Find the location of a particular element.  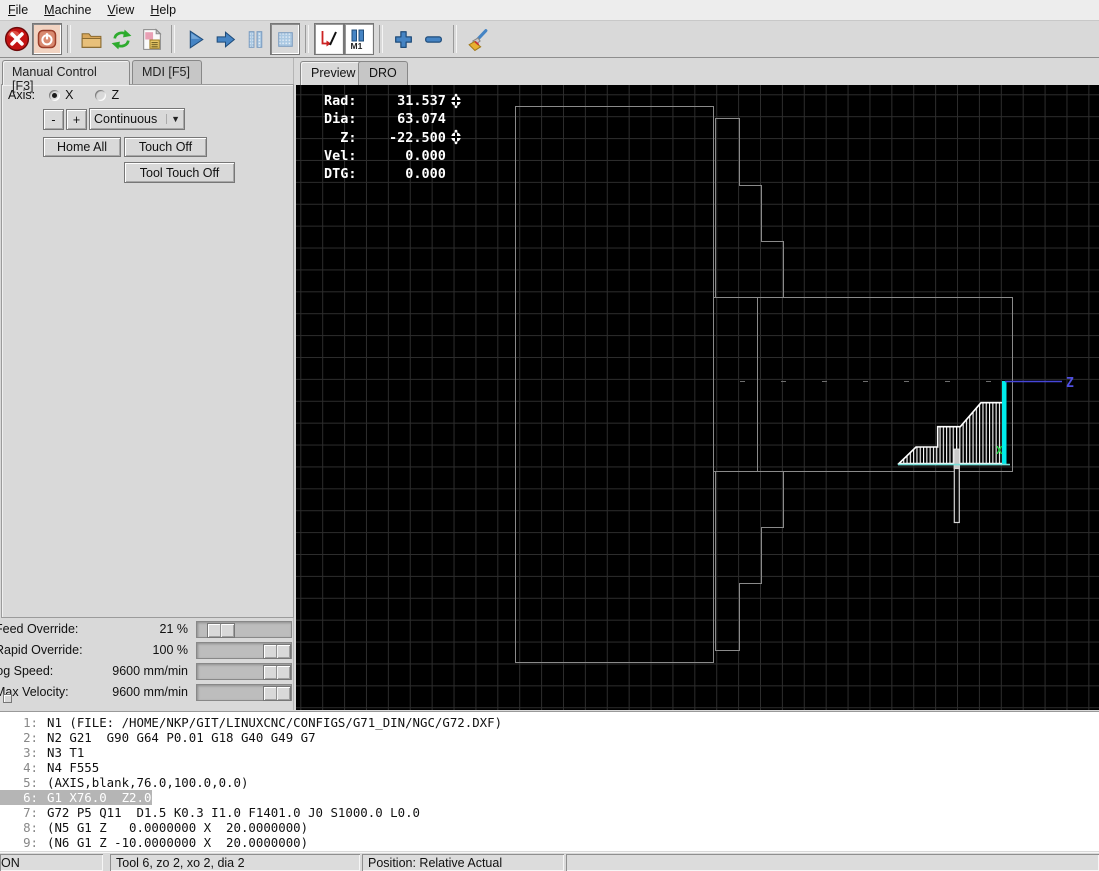

skip-lines-icon is located at coordinates (329, 39).